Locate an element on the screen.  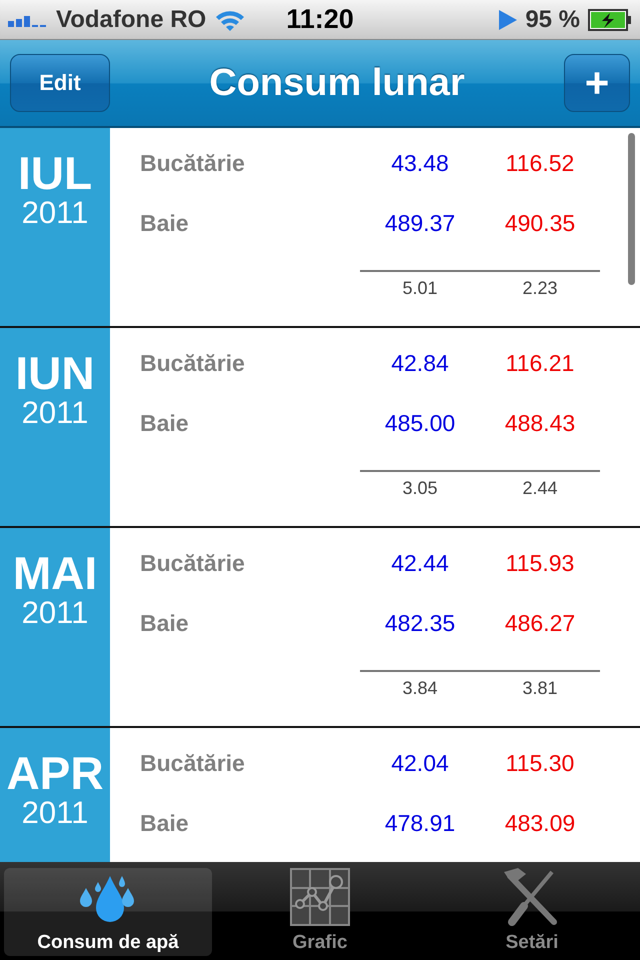
tab-bar-item: Consum de apă is located at coordinates (108, 912).